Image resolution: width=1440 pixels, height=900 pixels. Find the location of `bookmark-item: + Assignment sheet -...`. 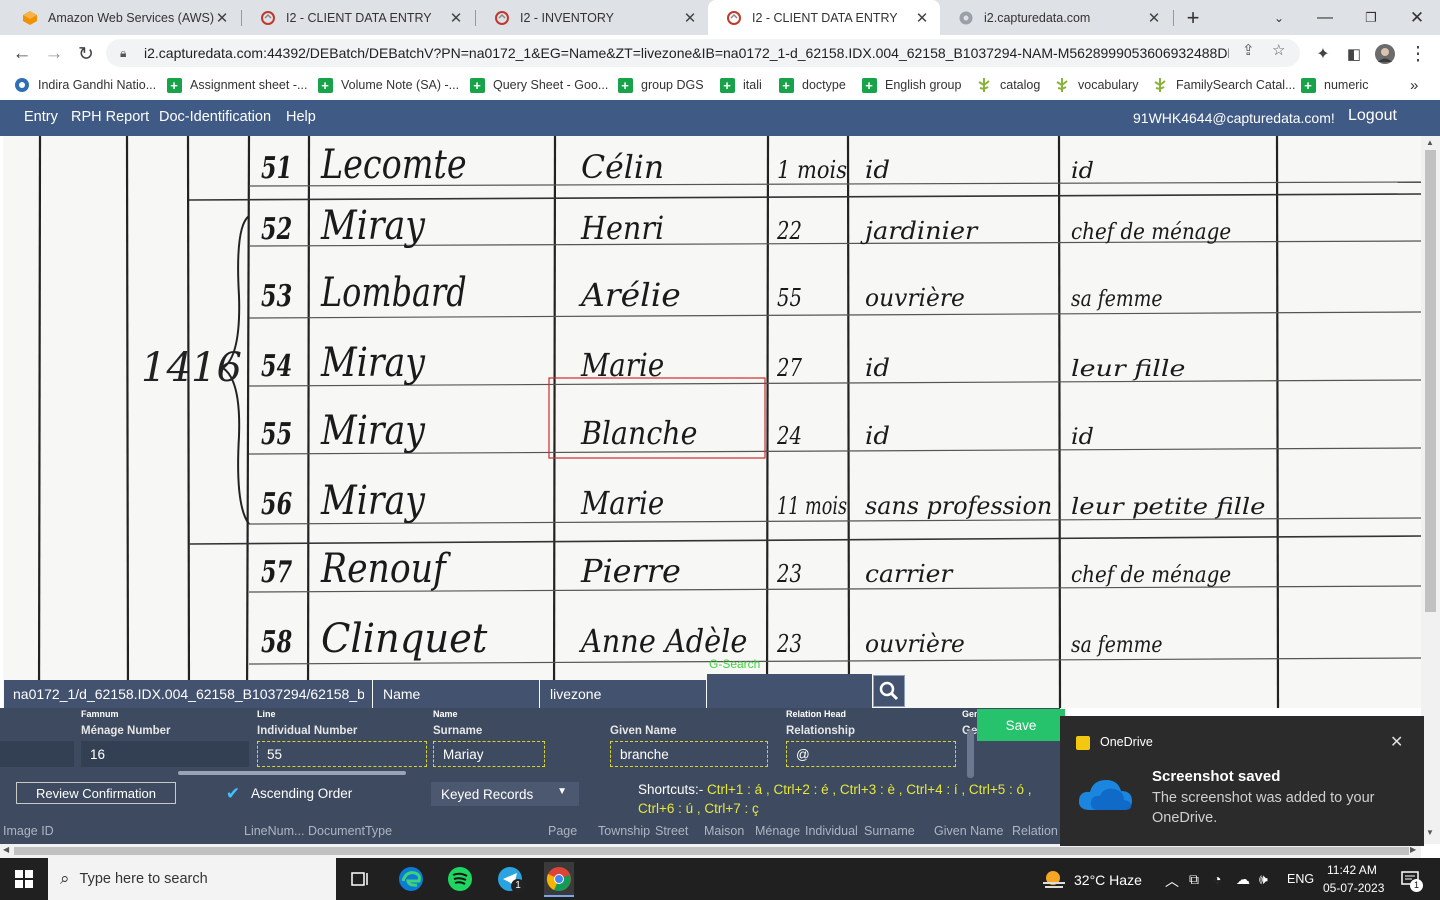

bookmark-item: + Assignment sheet -... is located at coordinates (236, 85).